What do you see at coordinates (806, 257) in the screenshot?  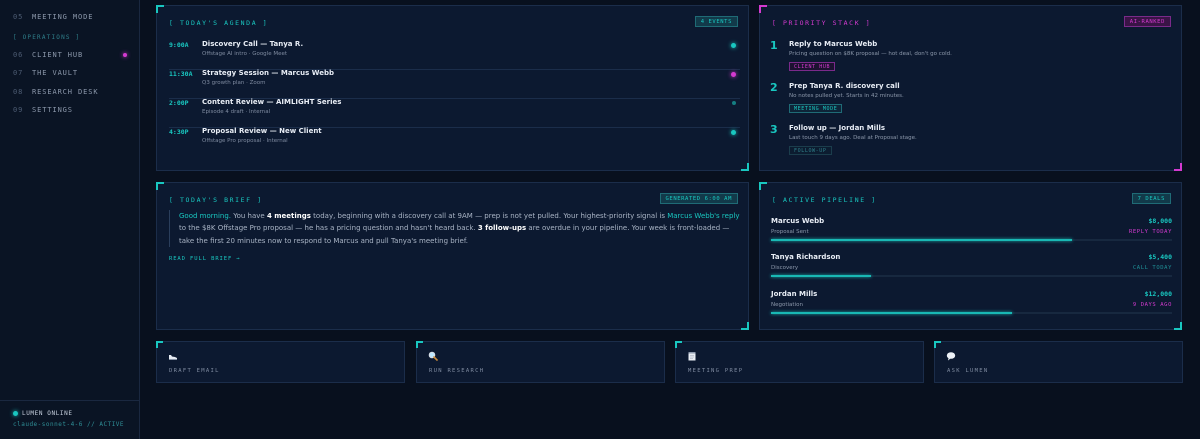 I see `deal-client-name: Tanya Richardson` at bounding box center [806, 257].